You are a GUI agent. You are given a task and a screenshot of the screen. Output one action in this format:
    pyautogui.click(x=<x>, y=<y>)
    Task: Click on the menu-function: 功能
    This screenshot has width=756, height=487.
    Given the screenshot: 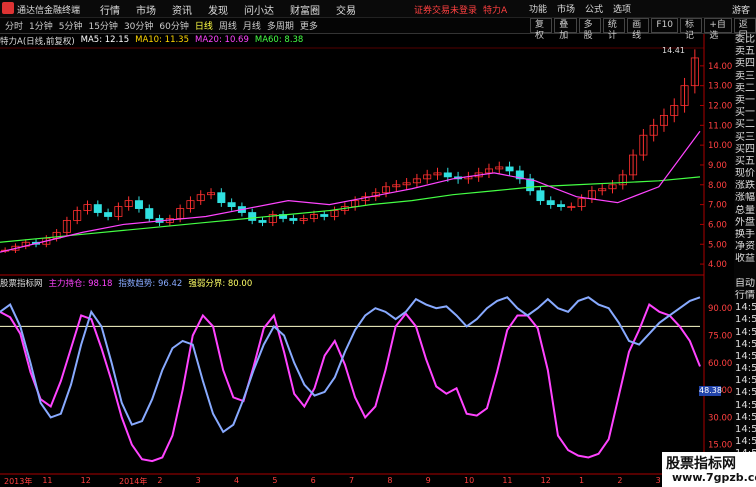 What is the action you would take?
    pyautogui.click(x=538, y=8)
    